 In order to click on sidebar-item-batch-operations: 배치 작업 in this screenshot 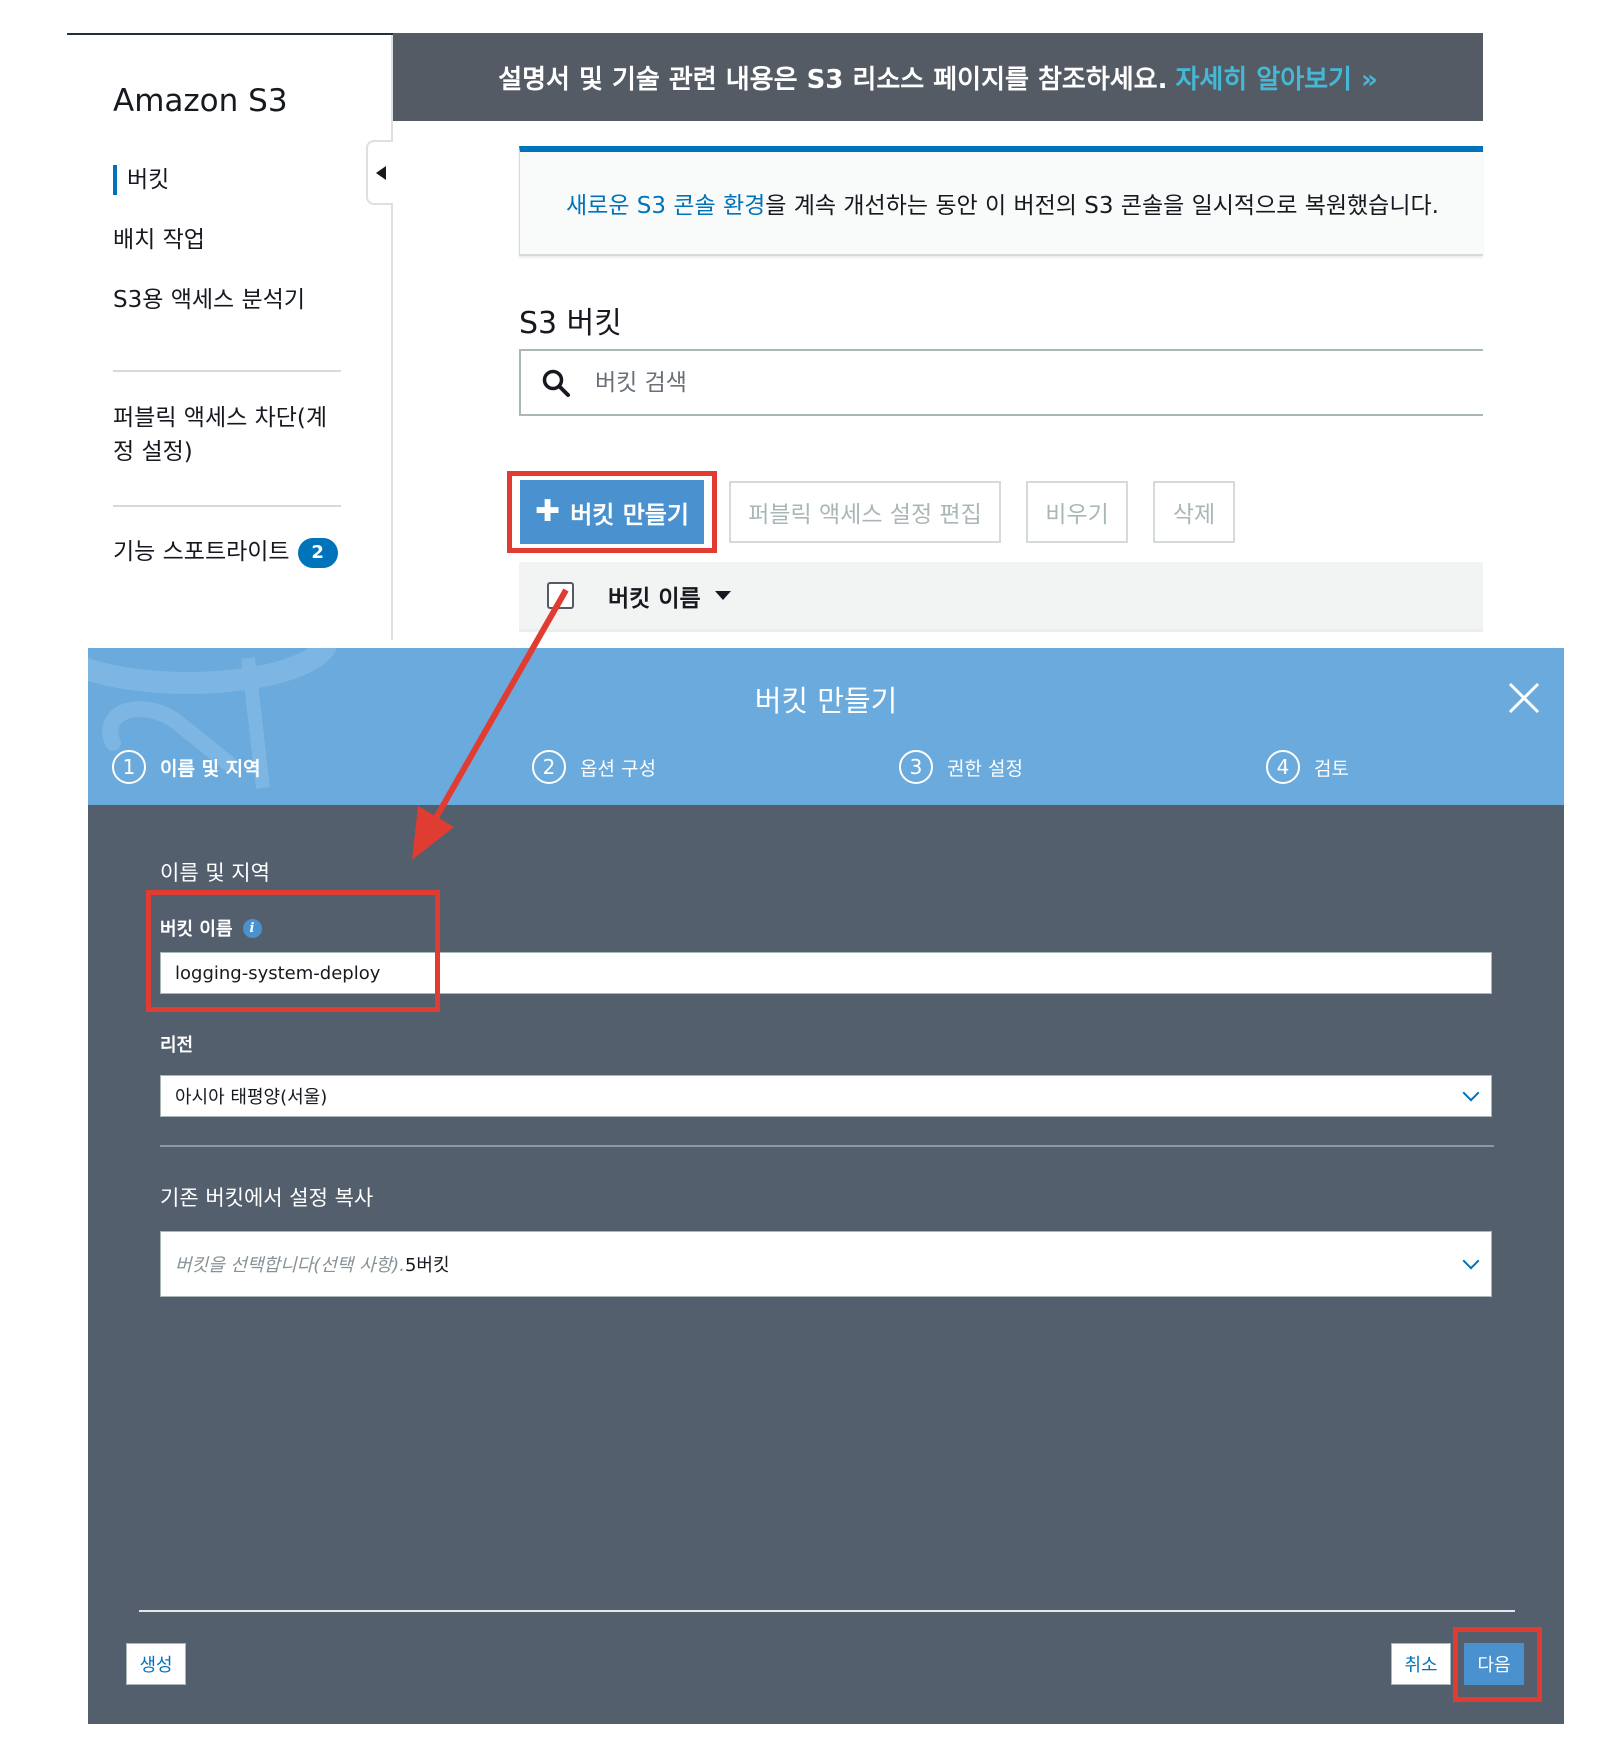, I will do `click(159, 240)`.